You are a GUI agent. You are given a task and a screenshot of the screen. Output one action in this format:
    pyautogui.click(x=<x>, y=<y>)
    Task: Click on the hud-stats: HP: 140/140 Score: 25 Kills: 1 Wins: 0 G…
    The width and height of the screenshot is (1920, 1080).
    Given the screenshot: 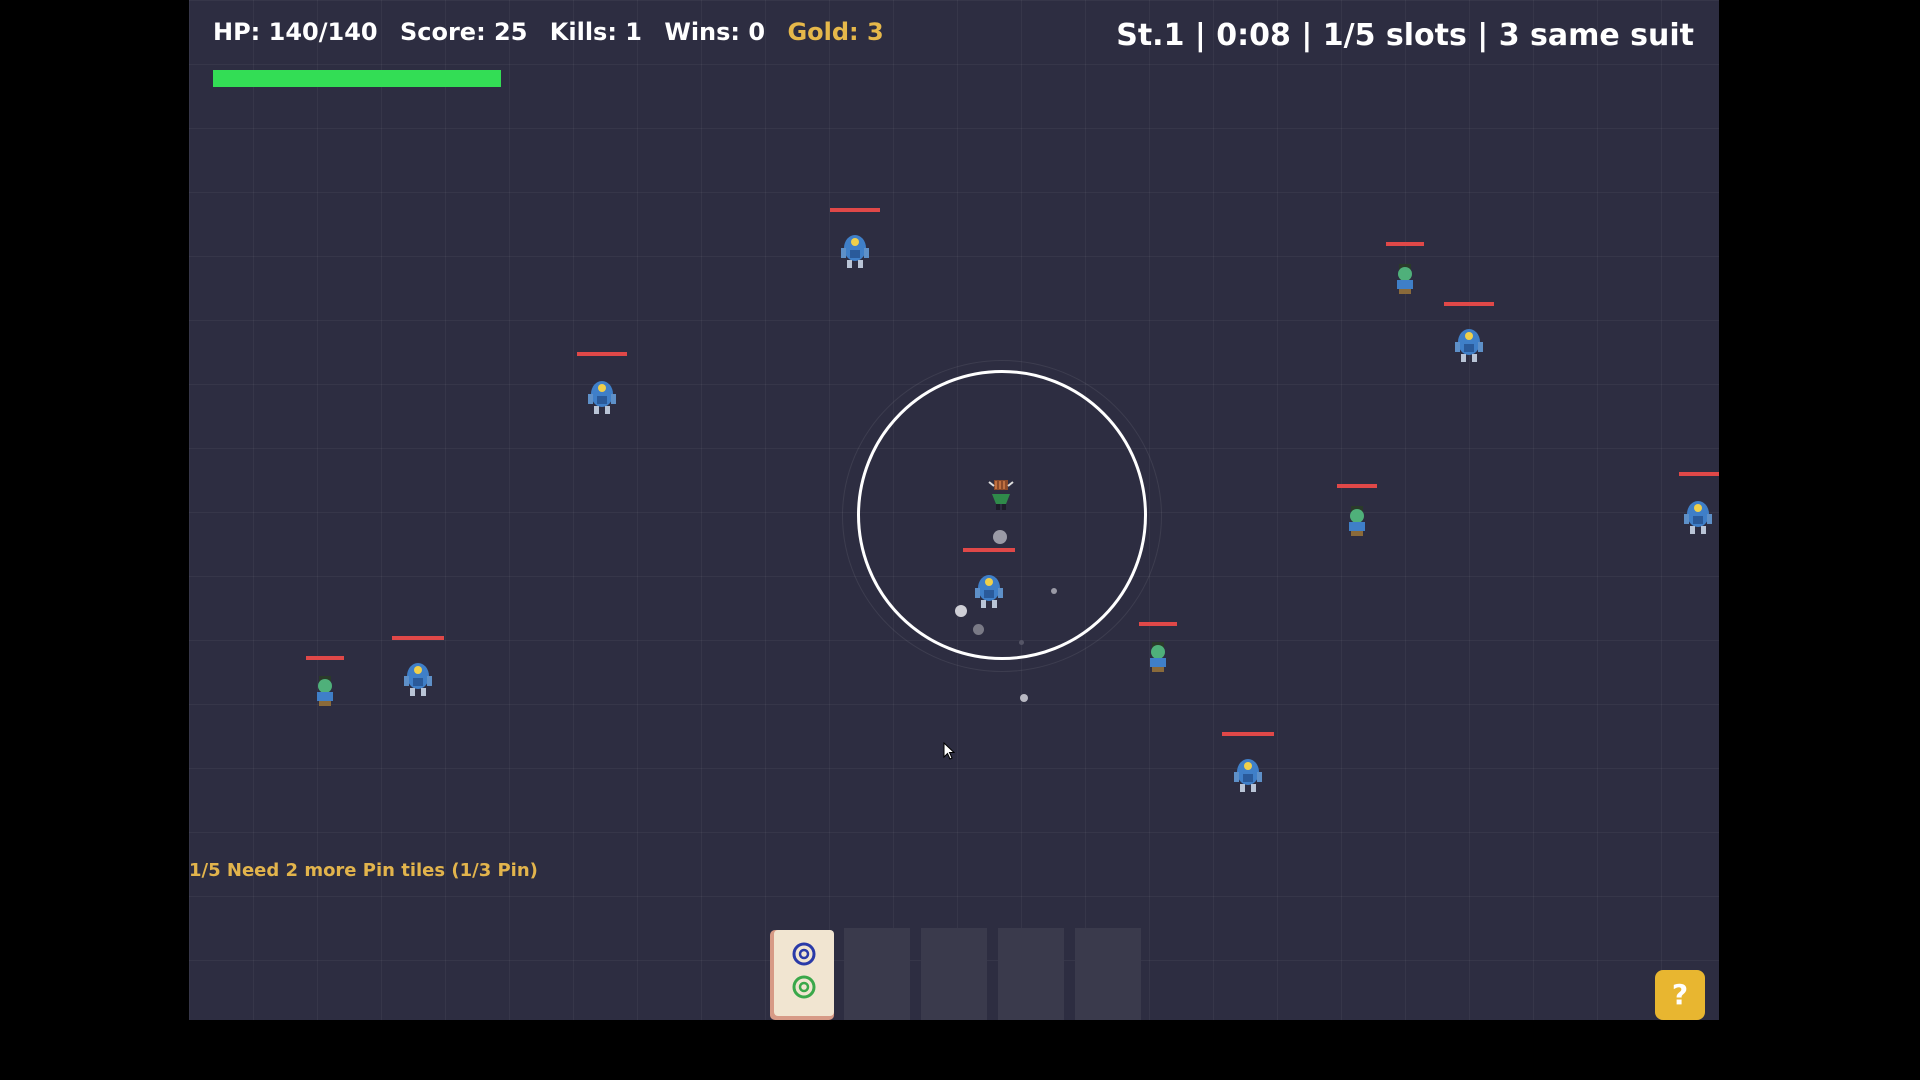 What is the action you would take?
    pyautogui.click(x=555, y=32)
    